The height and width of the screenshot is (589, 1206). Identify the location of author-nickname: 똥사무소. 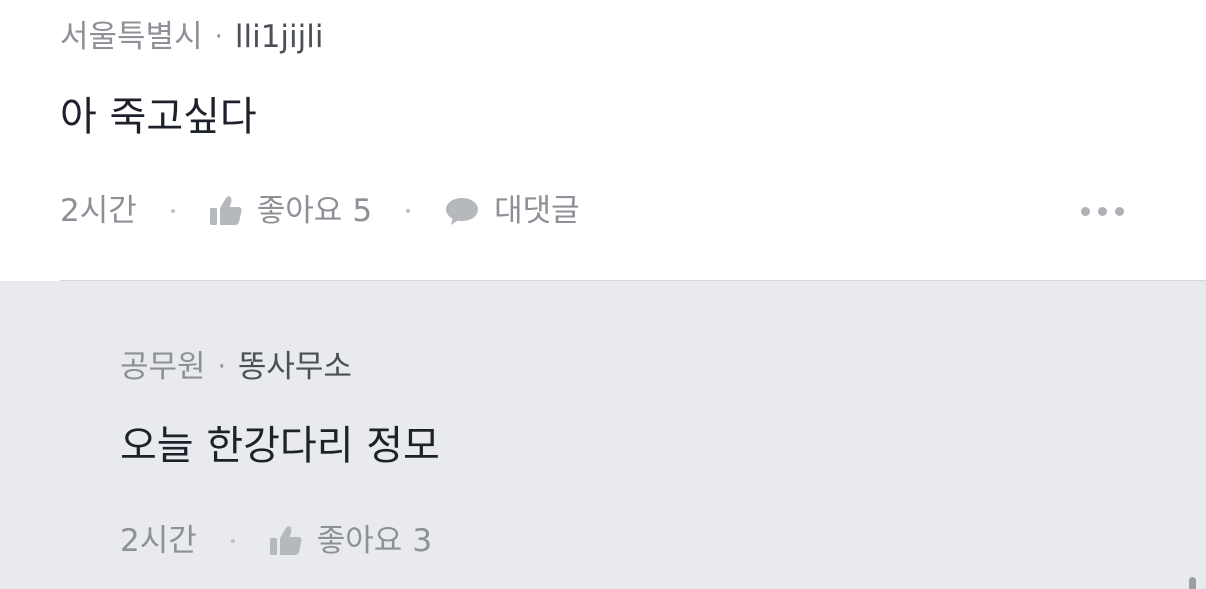
(295, 367).